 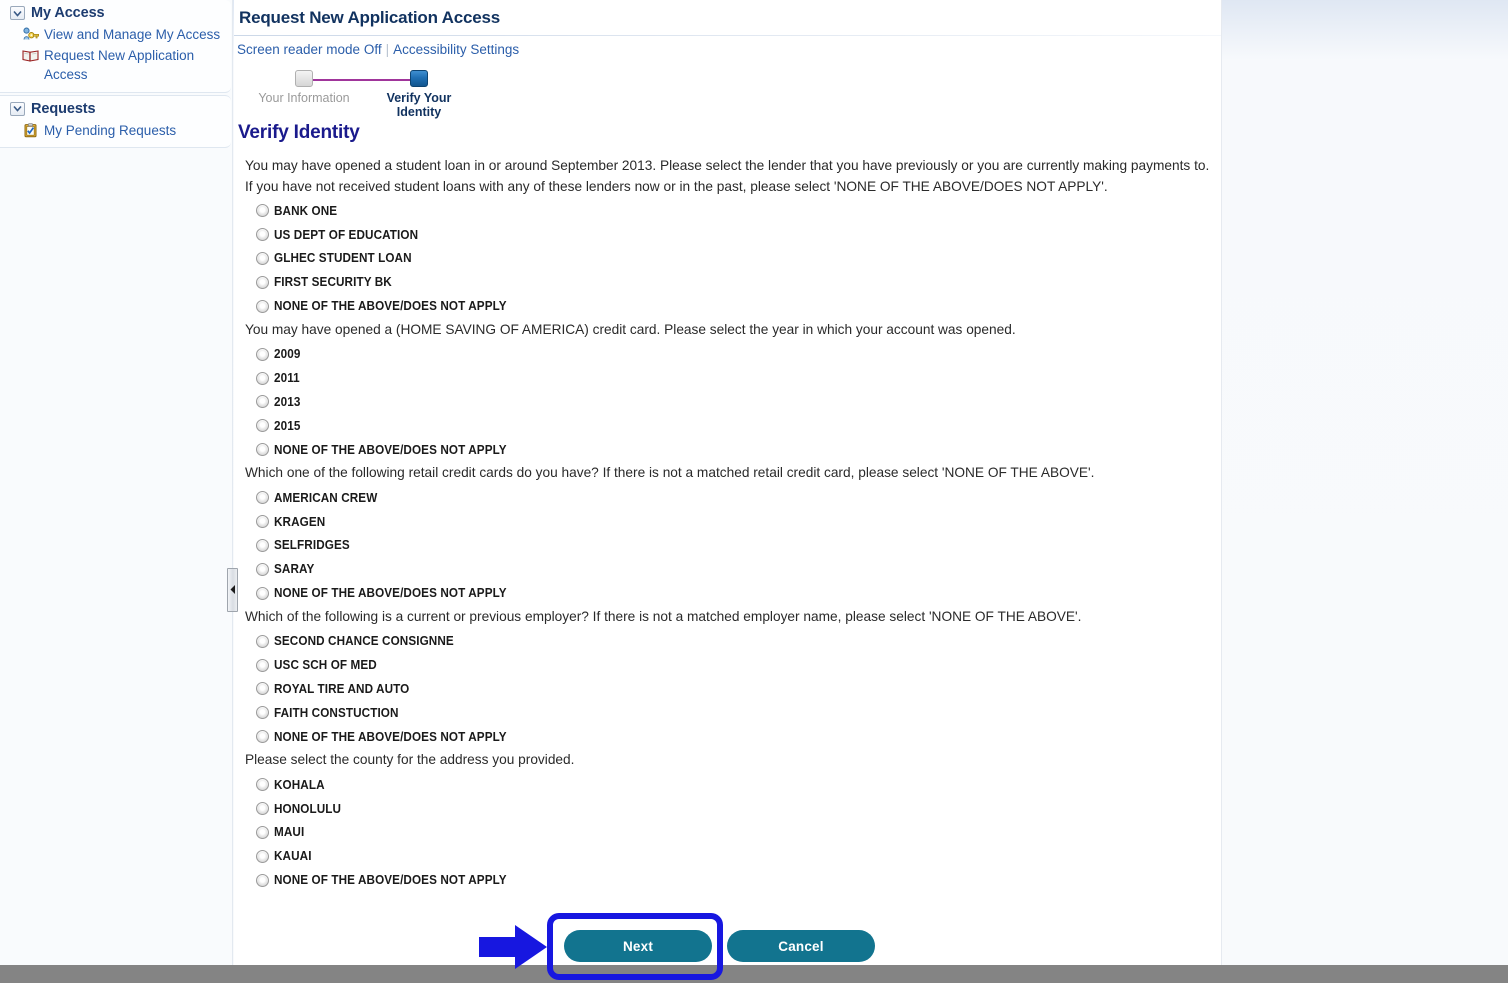 I want to click on key-person-icon, so click(x=31, y=34).